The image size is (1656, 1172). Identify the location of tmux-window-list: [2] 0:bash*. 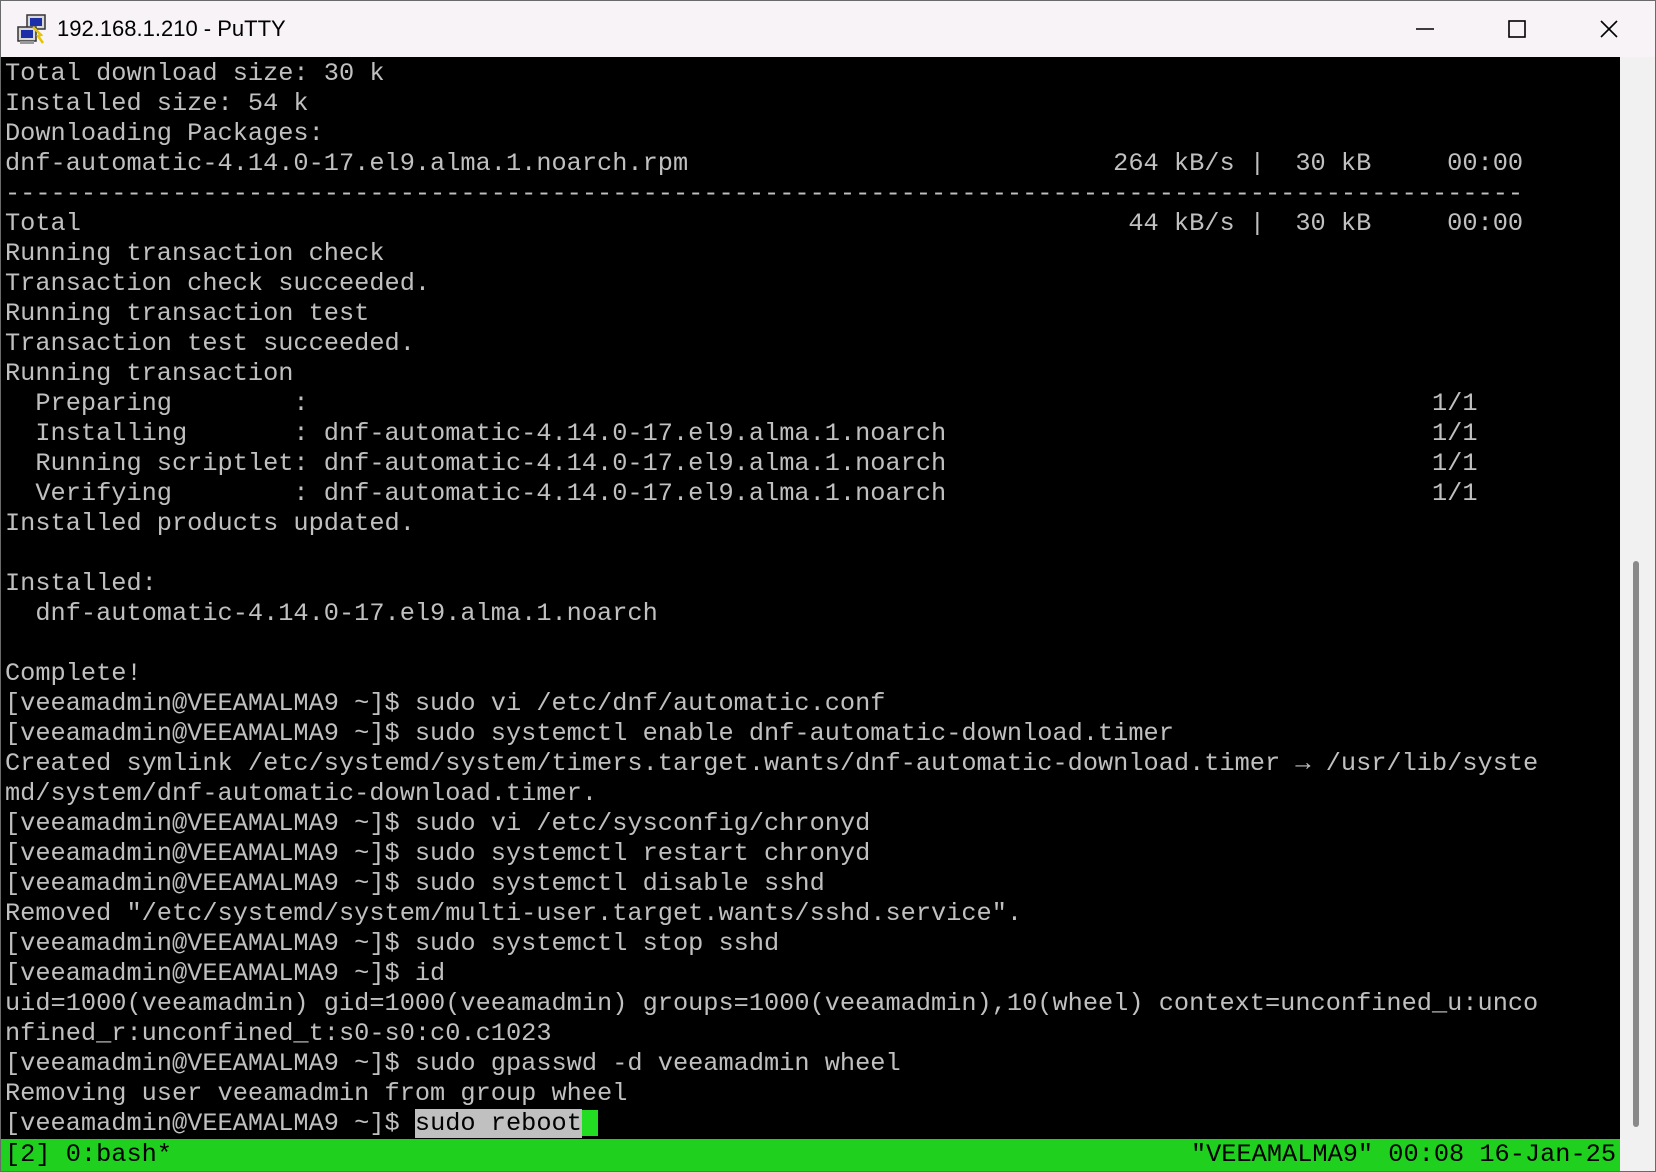
(88, 1155).